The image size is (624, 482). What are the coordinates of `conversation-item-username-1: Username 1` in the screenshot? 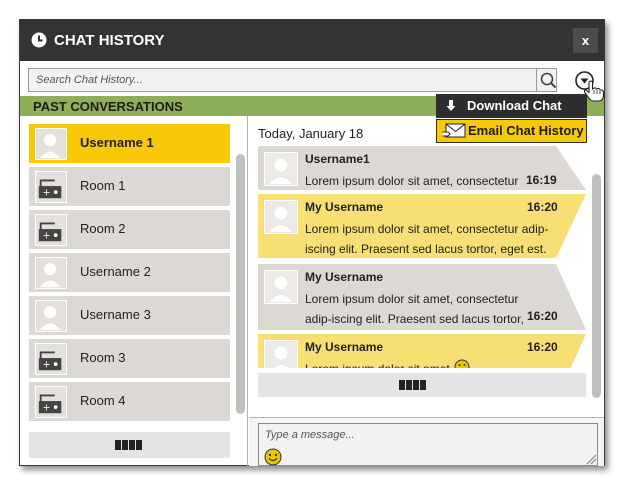 It's located at (129, 143).